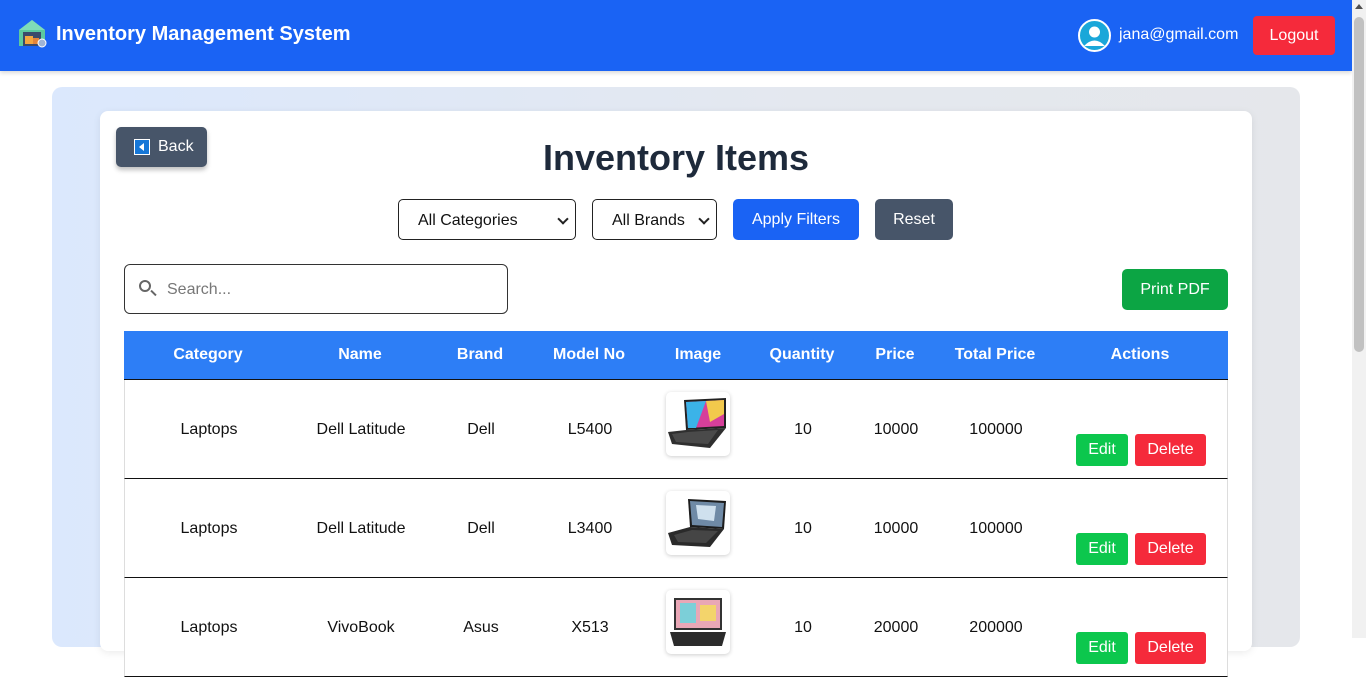 This screenshot has width=1366, height=677. What do you see at coordinates (590, 627) in the screenshot?
I see `cell-model-no: X513` at bounding box center [590, 627].